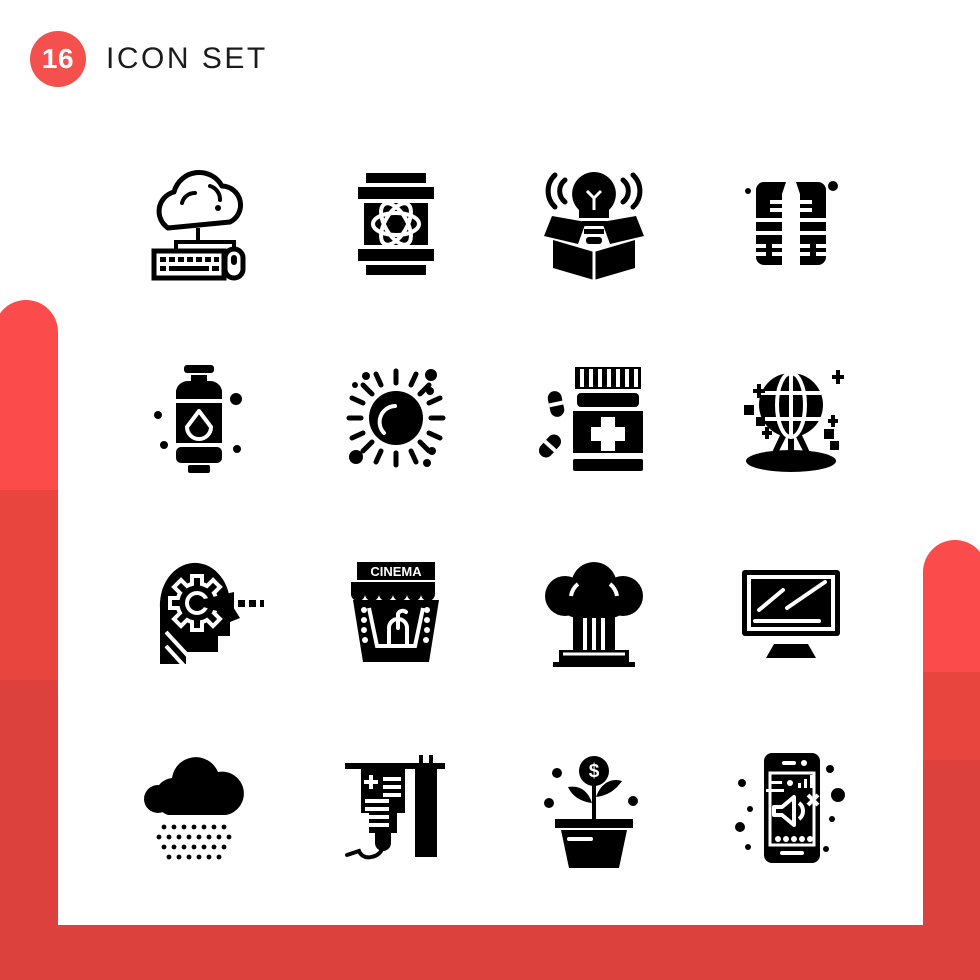  What do you see at coordinates (490, 59) in the screenshot?
I see `header: 16 Icon Set` at bounding box center [490, 59].